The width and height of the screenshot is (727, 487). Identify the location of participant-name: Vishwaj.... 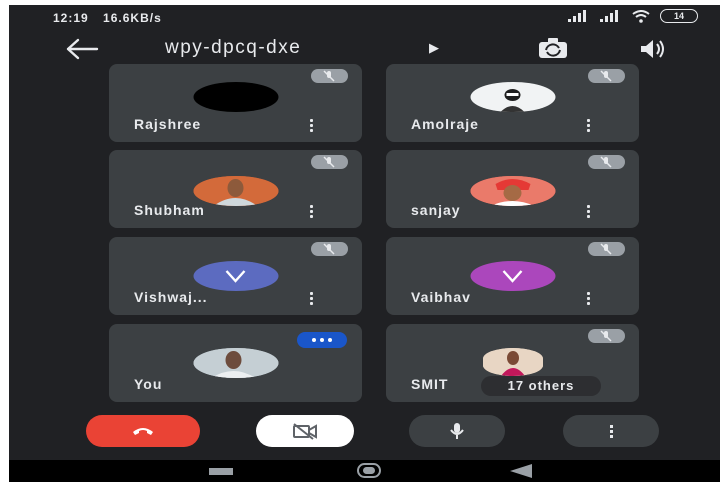
(171, 297).